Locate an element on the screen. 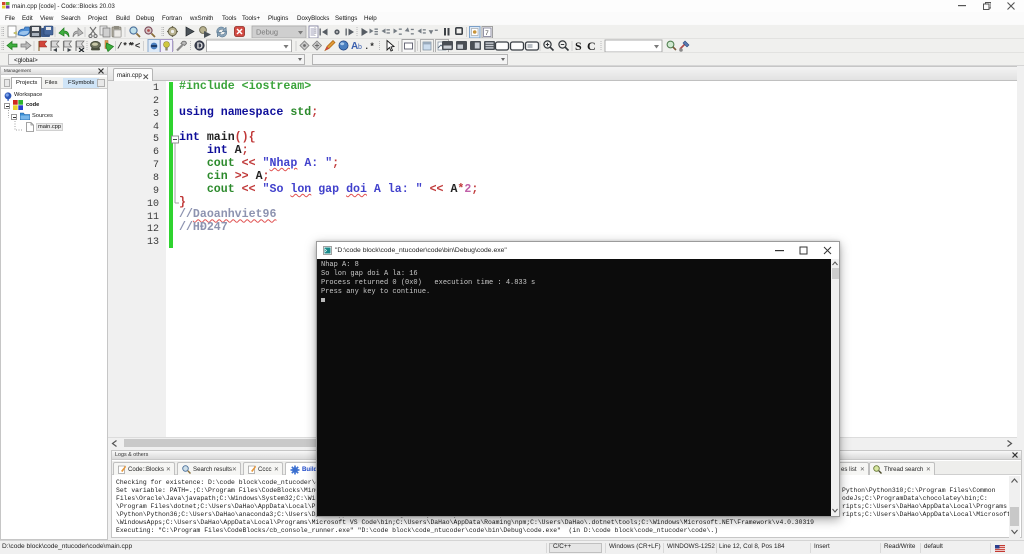 The width and height of the screenshot is (1024, 554). svg-text: b is located at coordinates (360, 47).